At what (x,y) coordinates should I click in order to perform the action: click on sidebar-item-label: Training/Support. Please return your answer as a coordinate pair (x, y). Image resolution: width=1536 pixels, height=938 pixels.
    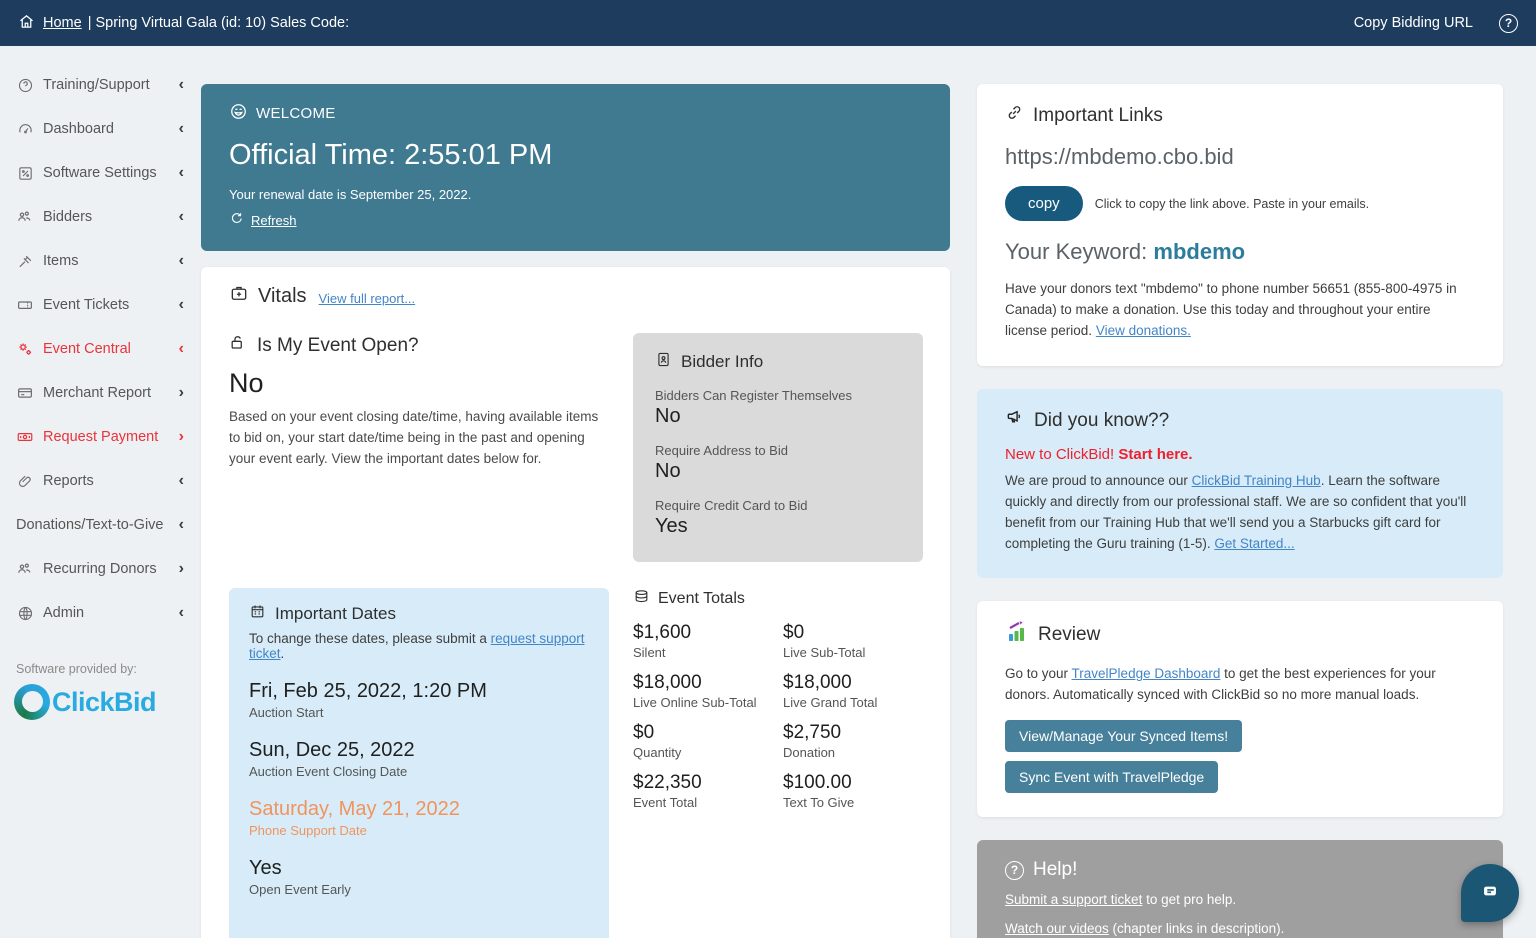
    Looking at the image, I should click on (96, 85).